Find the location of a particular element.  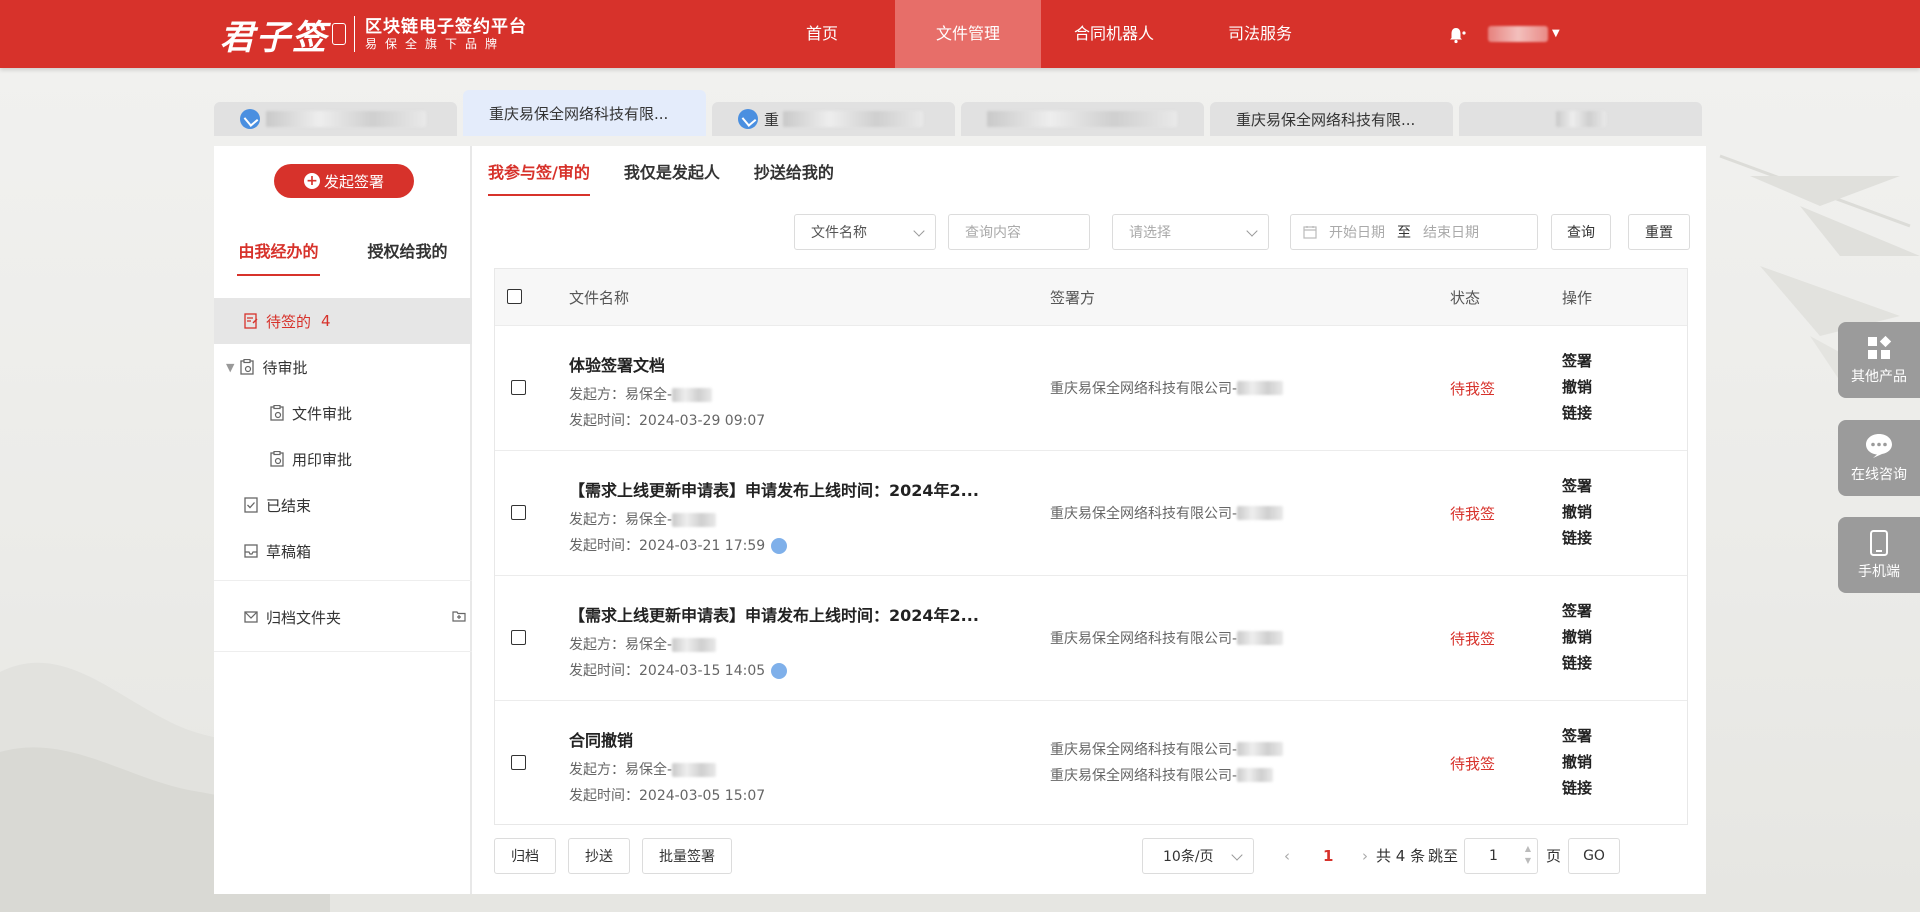

tab-initiator-only: 我仅是发起人 is located at coordinates (672, 176).